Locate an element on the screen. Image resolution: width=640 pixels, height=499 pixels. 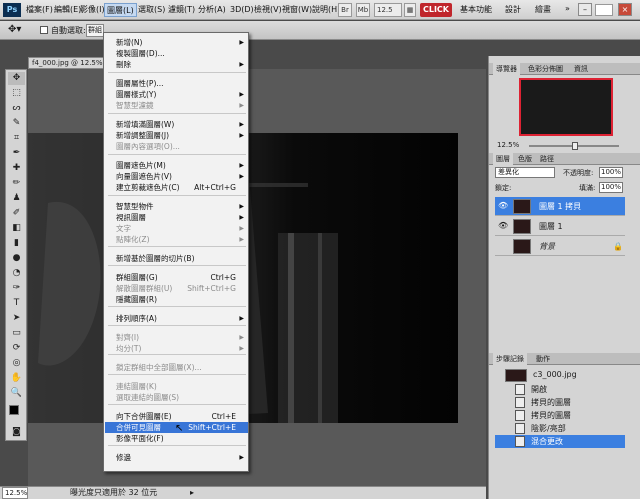
tab-paths: 路徑 is located at coordinates (547, 159).